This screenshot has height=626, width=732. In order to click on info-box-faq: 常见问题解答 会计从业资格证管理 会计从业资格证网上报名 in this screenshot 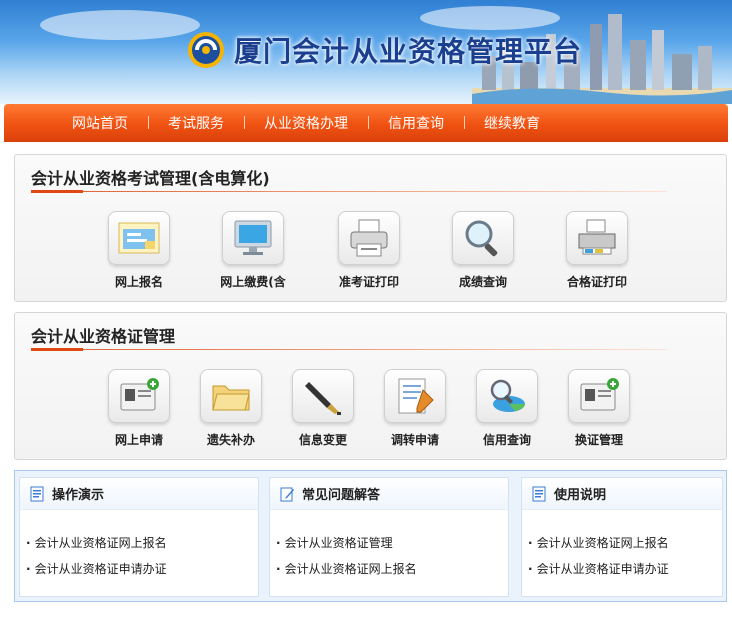, I will do `click(389, 537)`.